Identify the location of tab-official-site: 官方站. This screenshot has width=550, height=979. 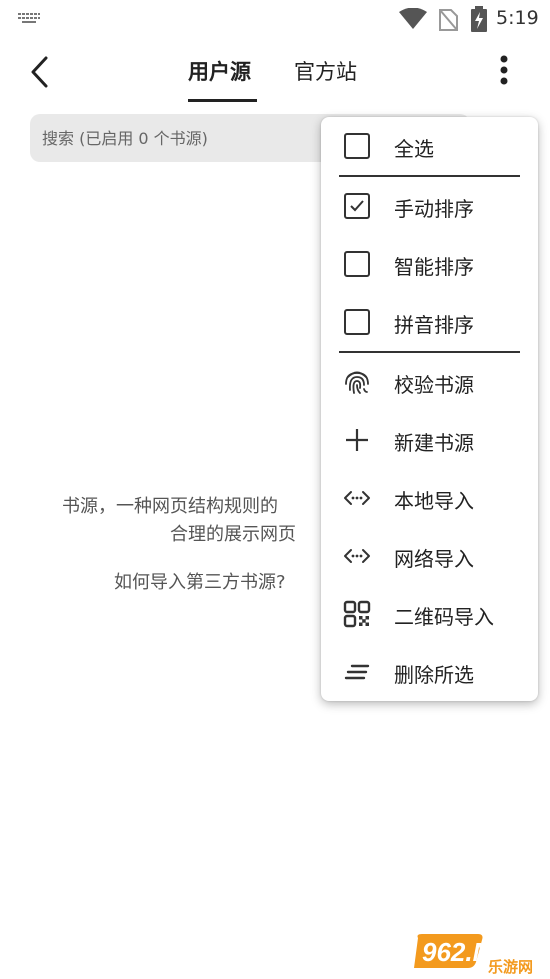
(325, 71).